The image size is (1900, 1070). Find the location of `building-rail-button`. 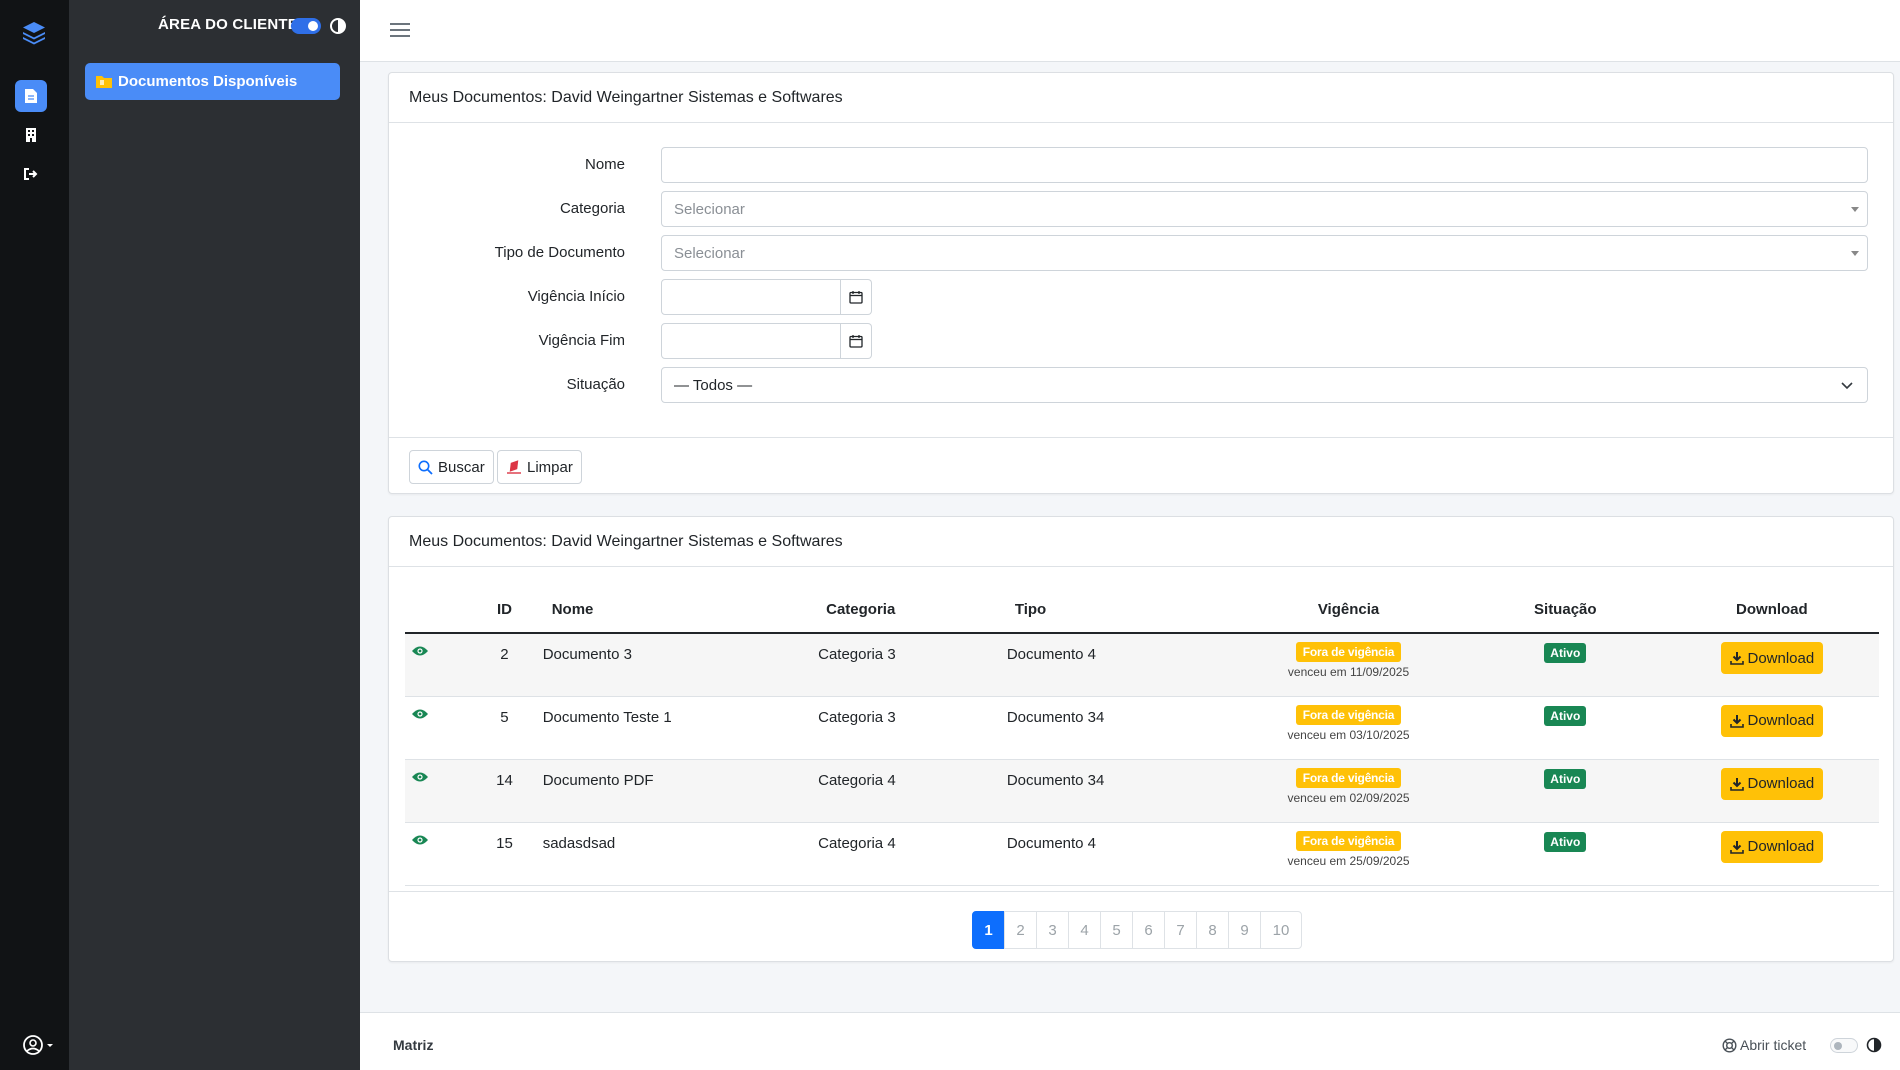

building-rail-button is located at coordinates (31, 135).